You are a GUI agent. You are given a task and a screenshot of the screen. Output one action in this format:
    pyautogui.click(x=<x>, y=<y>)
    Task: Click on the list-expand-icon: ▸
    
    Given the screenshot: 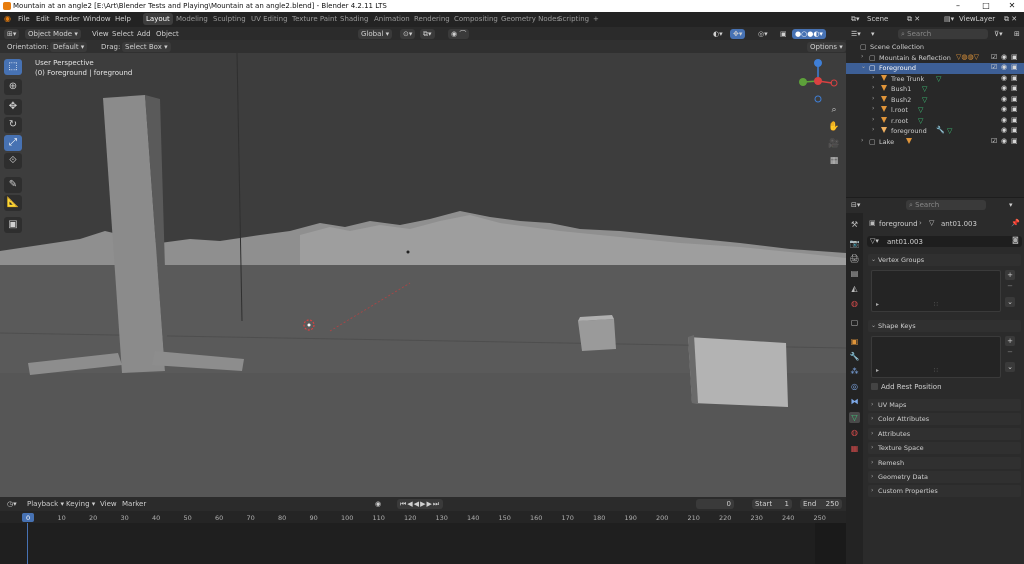 What is the action you would take?
    pyautogui.click(x=877, y=370)
    